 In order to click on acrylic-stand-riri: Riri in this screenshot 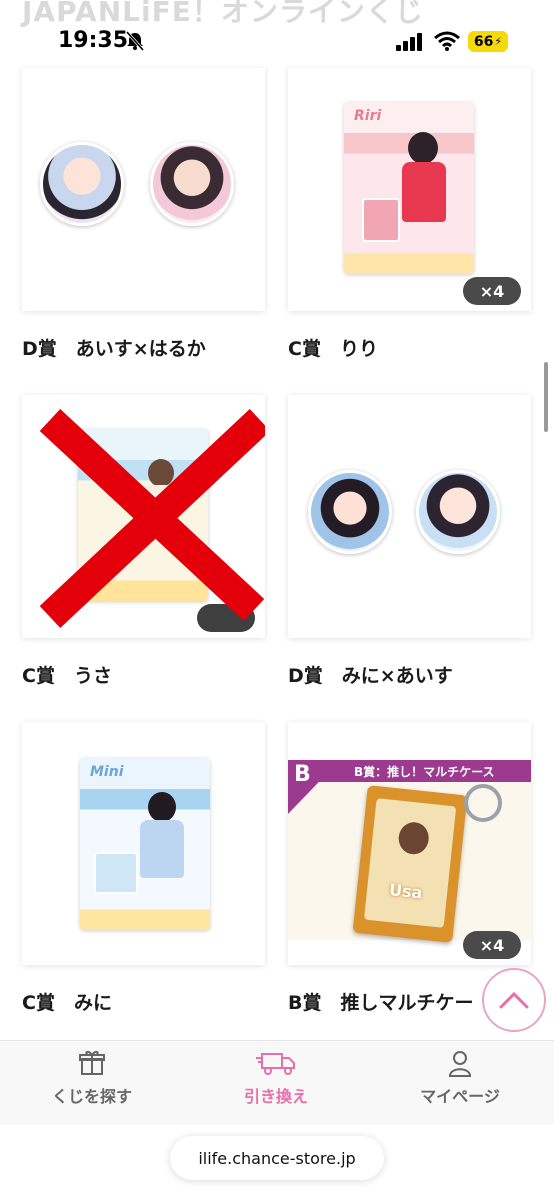, I will do `click(409, 188)`.